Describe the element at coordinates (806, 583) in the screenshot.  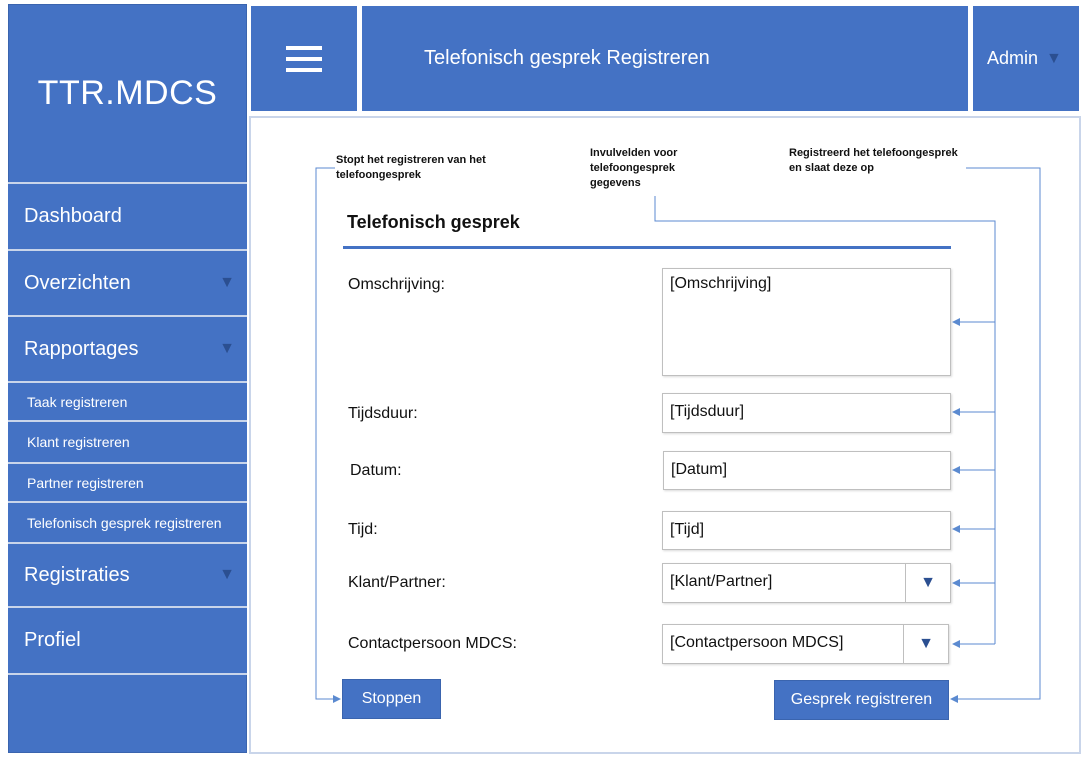
I see `klant-partner-select: [Klant/Partner] ▼` at that location.